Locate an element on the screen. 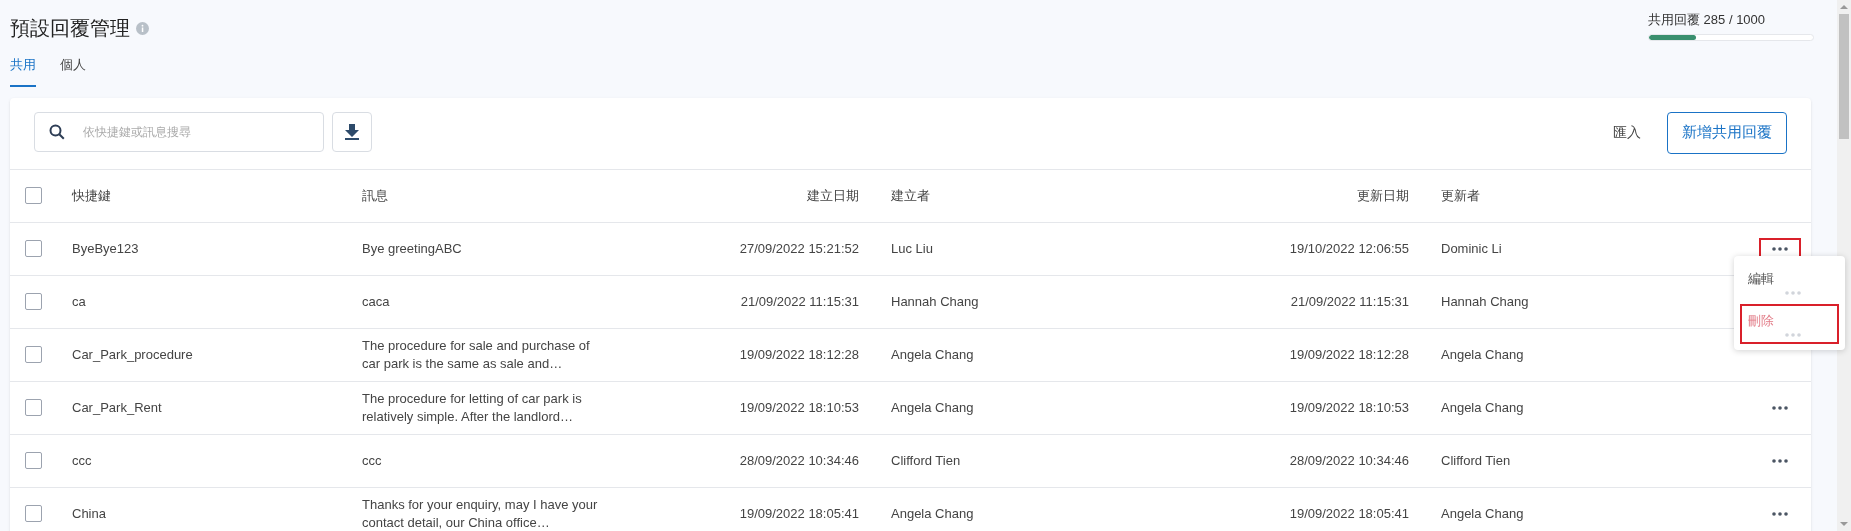  table-cell-text: Car_Park_Rent is located at coordinates (117, 407).